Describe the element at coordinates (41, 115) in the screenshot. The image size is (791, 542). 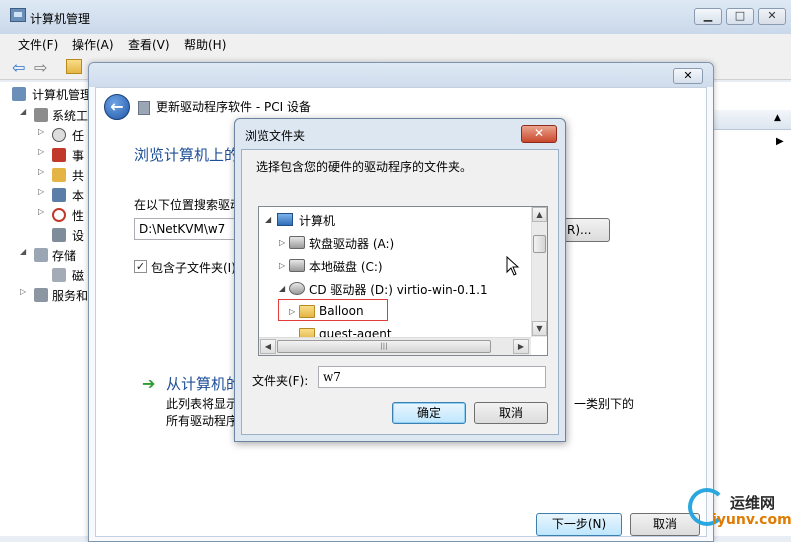
I see `tools-icon` at that location.